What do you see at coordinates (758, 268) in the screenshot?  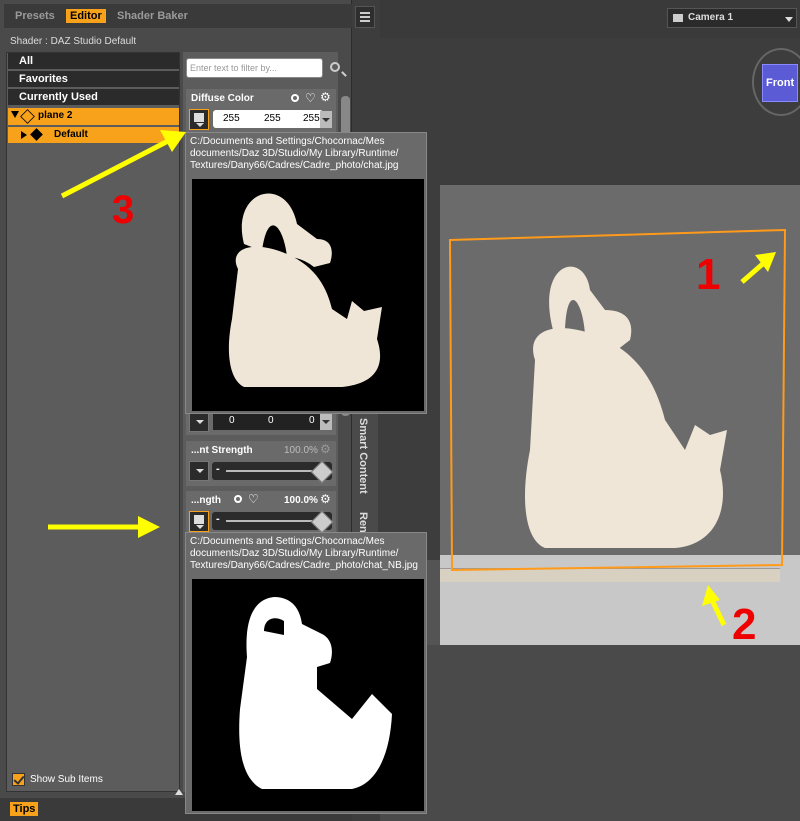 I see `arrow-1-icon` at bounding box center [758, 268].